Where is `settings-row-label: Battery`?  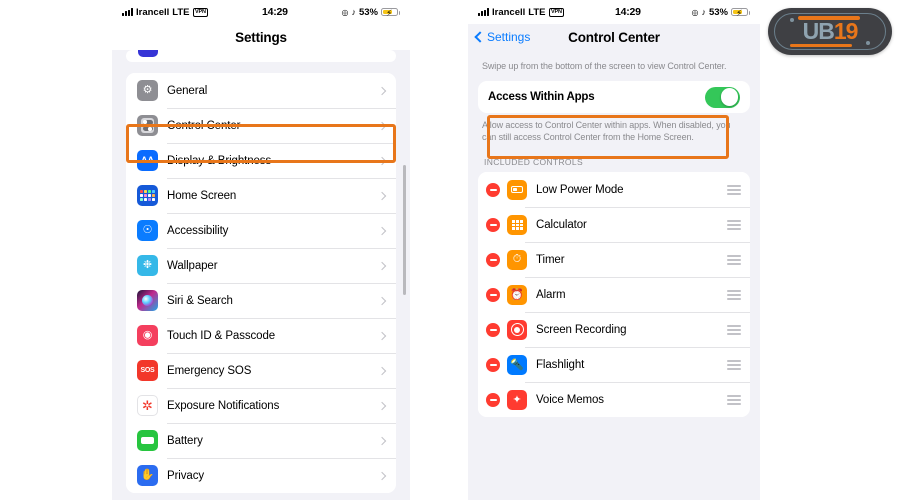 settings-row-label: Battery is located at coordinates (185, 440).